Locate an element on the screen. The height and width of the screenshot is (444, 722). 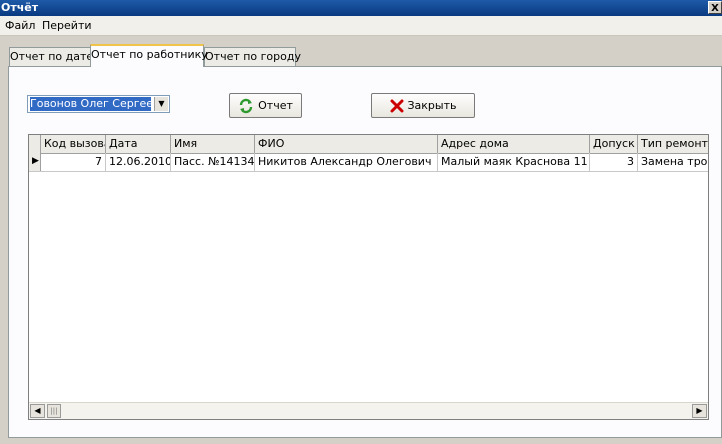
scroll-thumb: ||| is located at coordinates (54, 411).